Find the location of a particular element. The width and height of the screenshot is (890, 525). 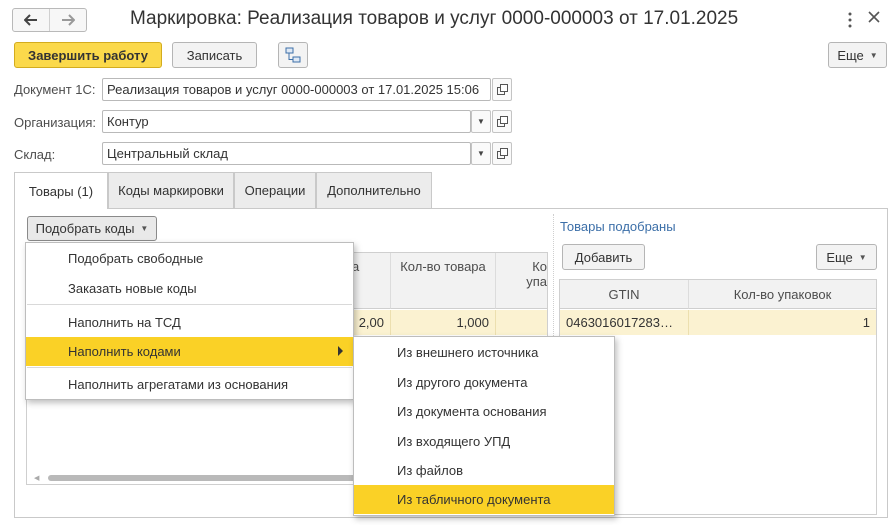

warehouse-open-button is located at coordinates (502, 153).